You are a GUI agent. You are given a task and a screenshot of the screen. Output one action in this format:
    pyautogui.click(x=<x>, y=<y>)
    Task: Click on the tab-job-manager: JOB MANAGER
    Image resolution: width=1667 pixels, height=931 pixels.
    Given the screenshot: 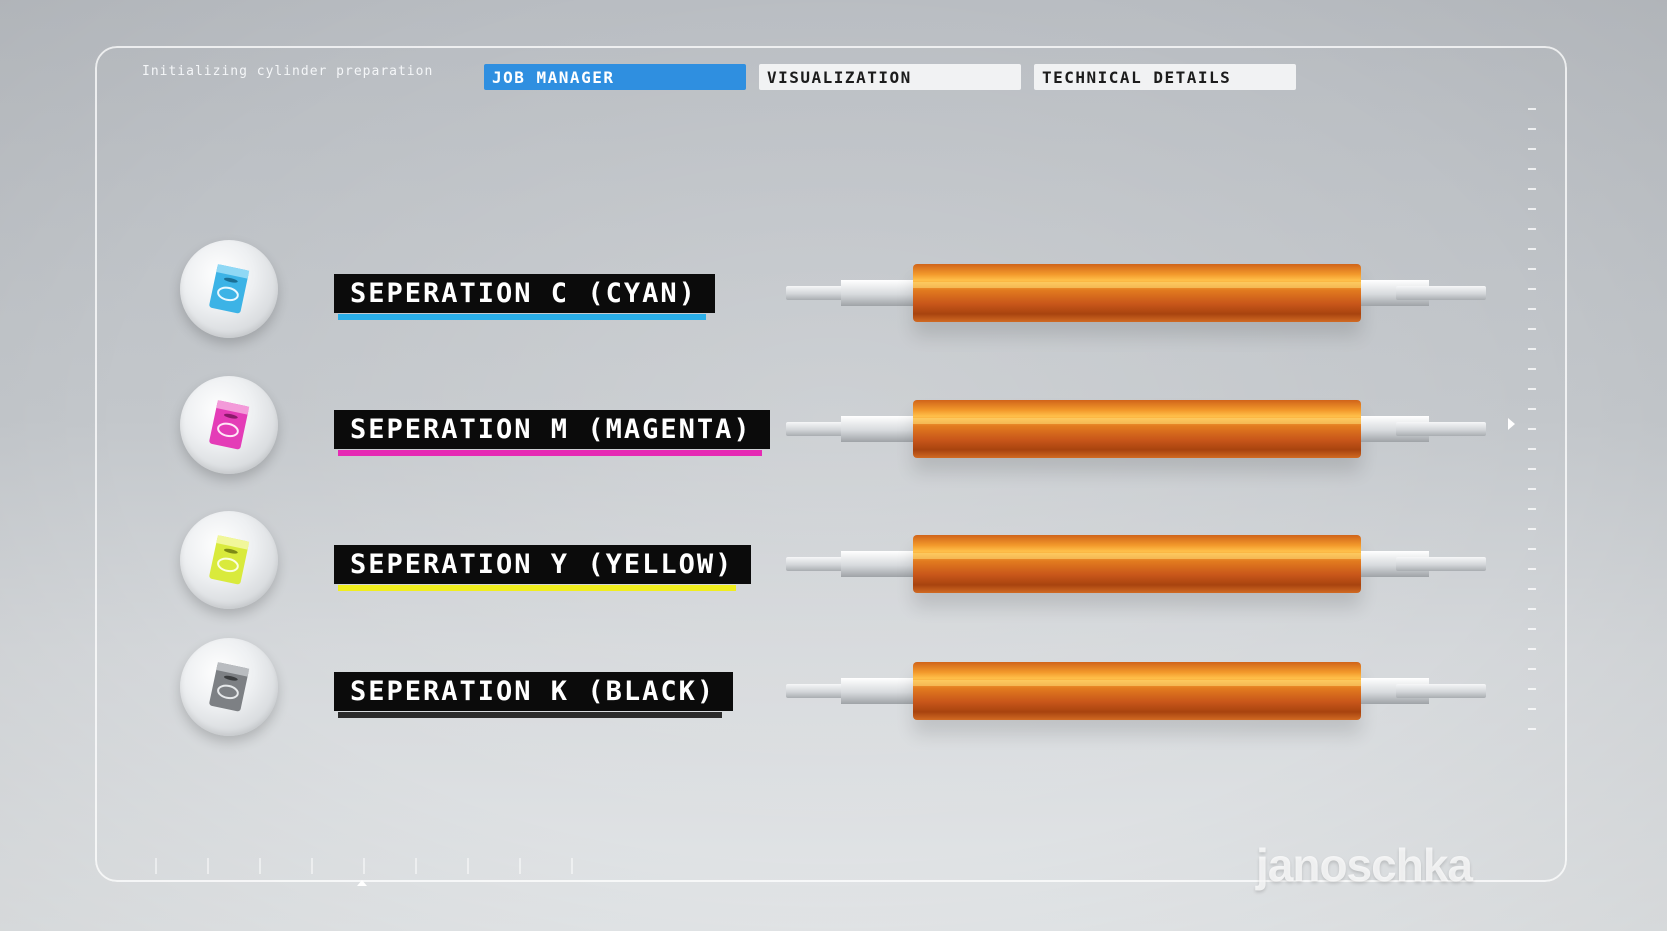 What is the action you would take?
    pyautogui.click(x=615, y=77)
    